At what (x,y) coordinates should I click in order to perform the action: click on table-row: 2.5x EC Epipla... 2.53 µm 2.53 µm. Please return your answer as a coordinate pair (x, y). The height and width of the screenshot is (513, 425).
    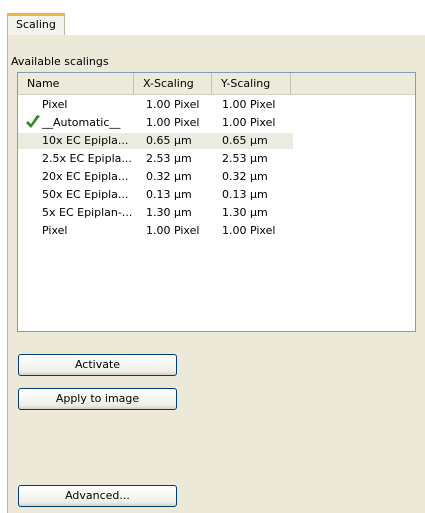
    Looking at the image, I should click on (155, 159).